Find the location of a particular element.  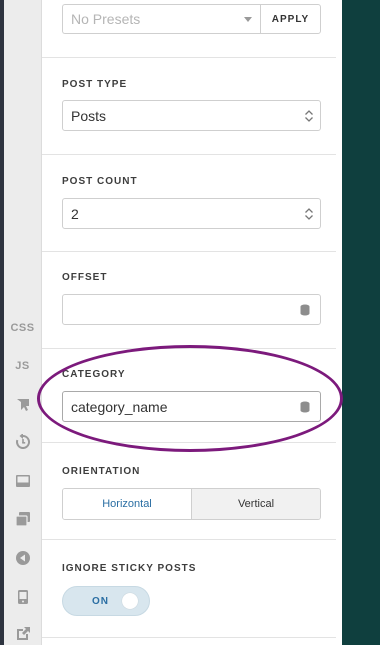

footer-button is located at coordinates (22, 481).